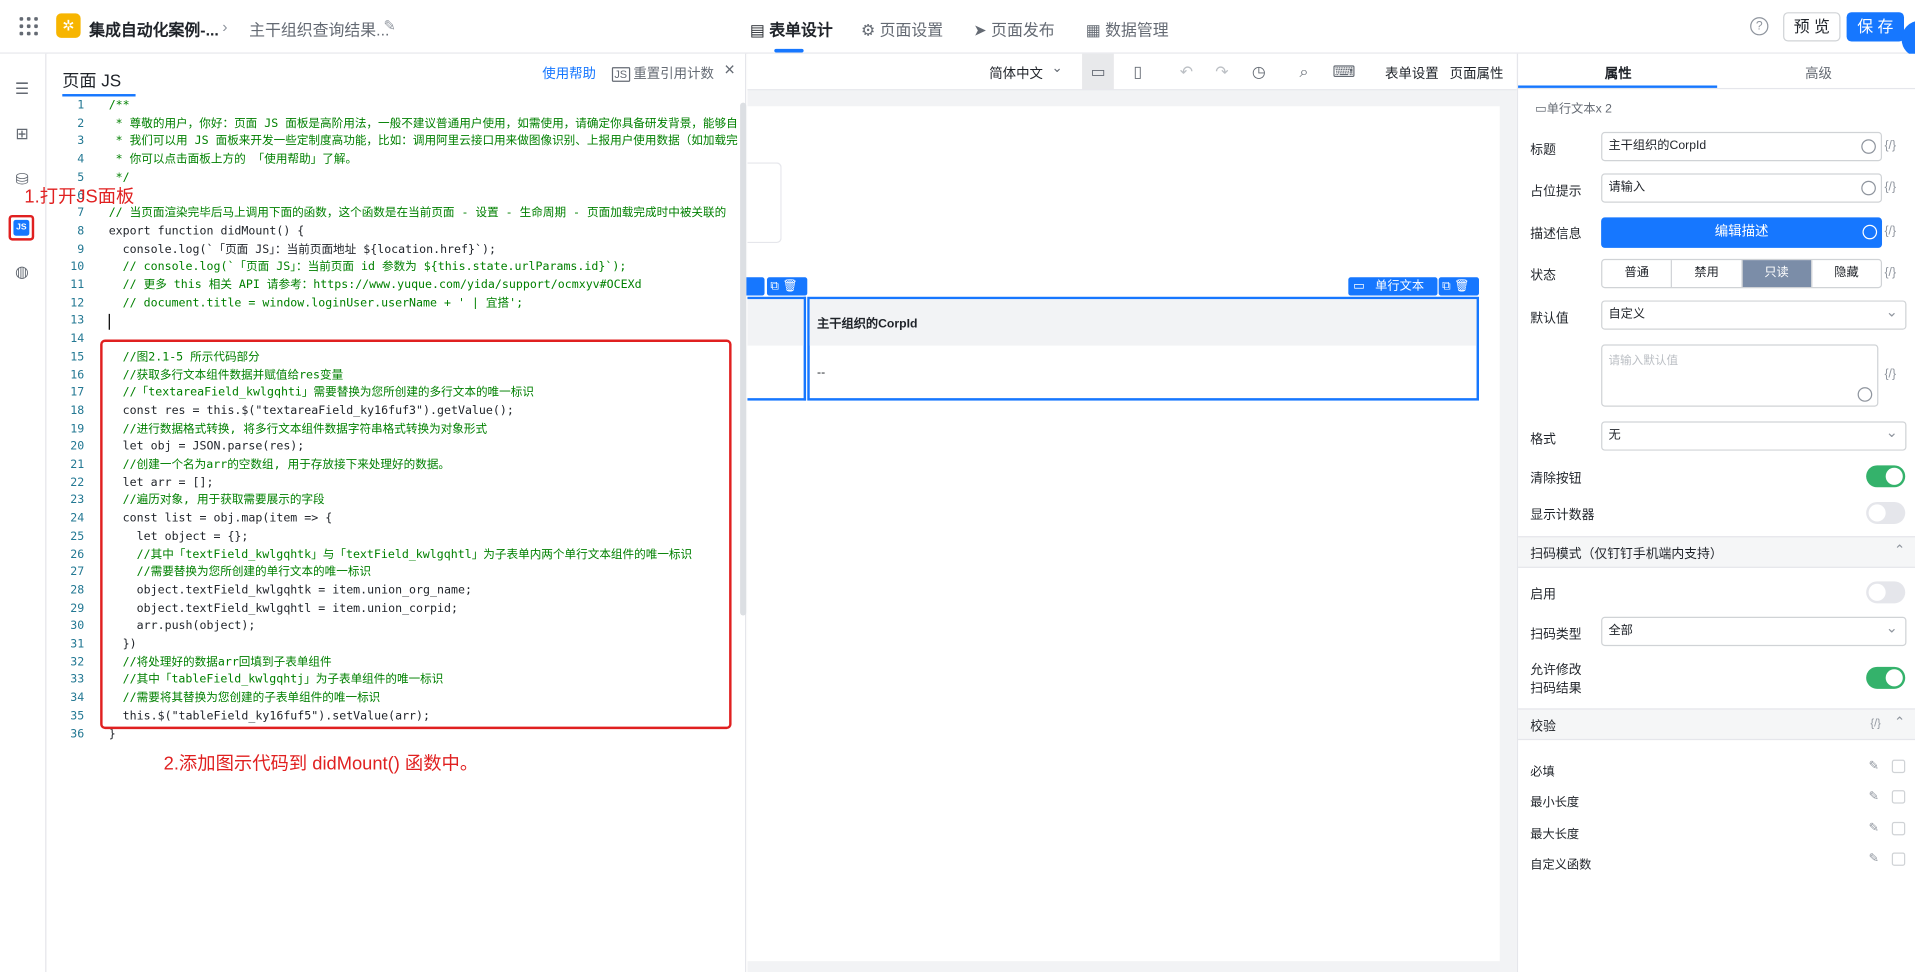 The image size is (1915, 972). What do you see at coordinates (395, 322) in the screenshot?
I see `code-line: 13` at bounding box center [395, 322].